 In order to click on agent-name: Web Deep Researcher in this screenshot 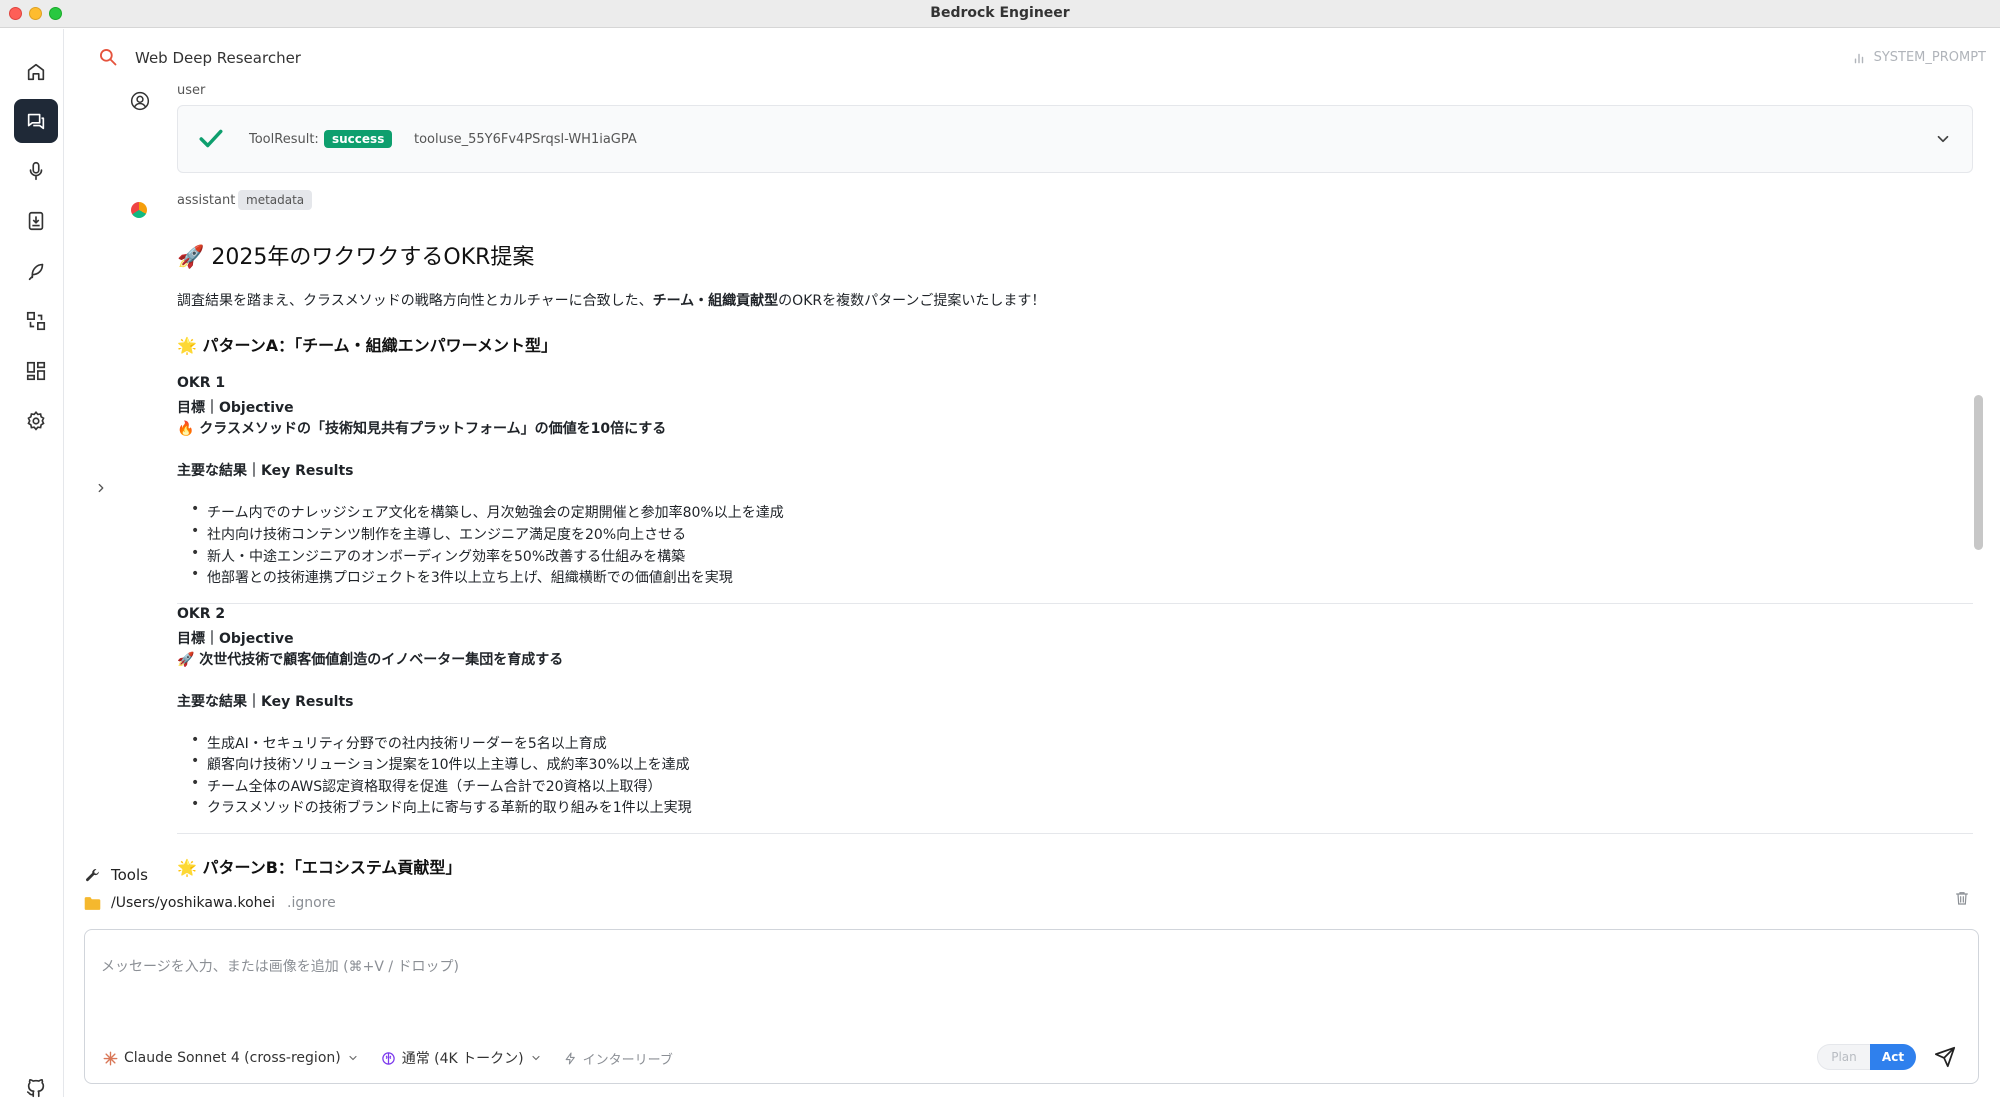, I will do `click(218, 58)`.